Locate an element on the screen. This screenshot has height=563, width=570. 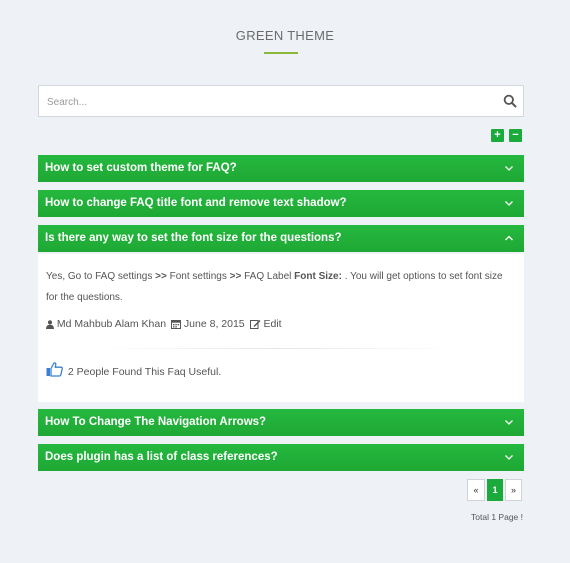
prev-page-button: « is located at coordinates (476, 490).